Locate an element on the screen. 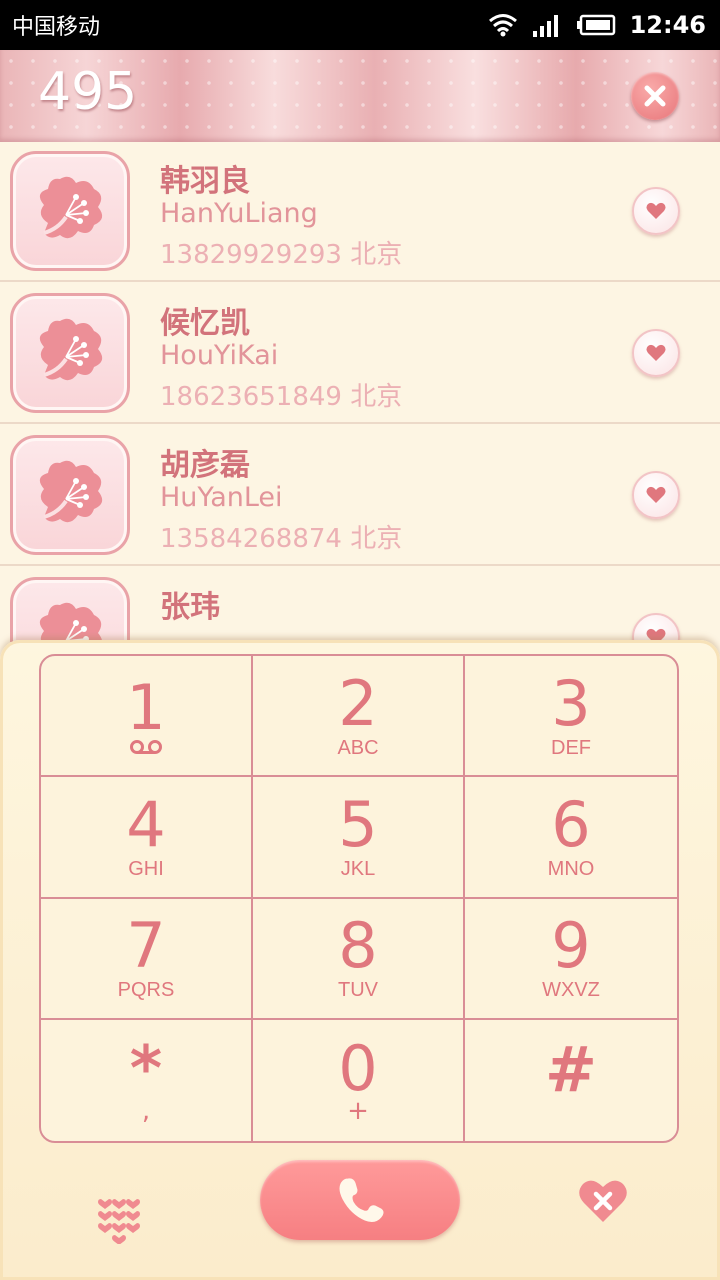  clock: 12:46 is located at coordinates (667, 25).